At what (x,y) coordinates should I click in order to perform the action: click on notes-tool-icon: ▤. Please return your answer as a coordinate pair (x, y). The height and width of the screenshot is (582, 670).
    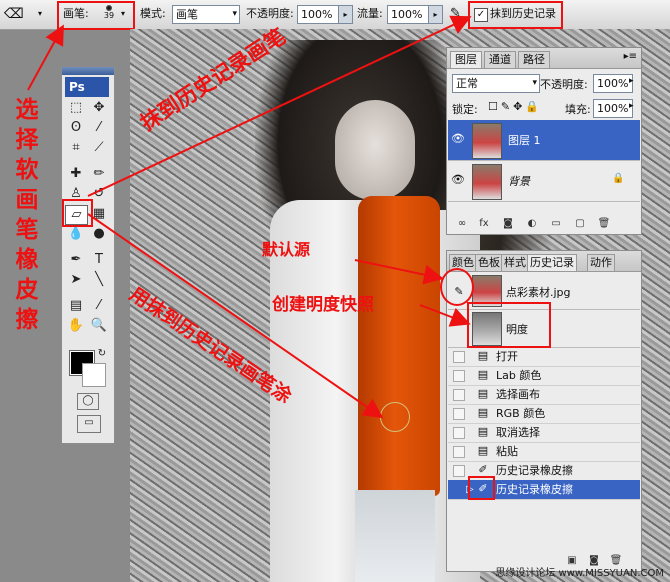
    Looking at the image, I should click on (76, 306).